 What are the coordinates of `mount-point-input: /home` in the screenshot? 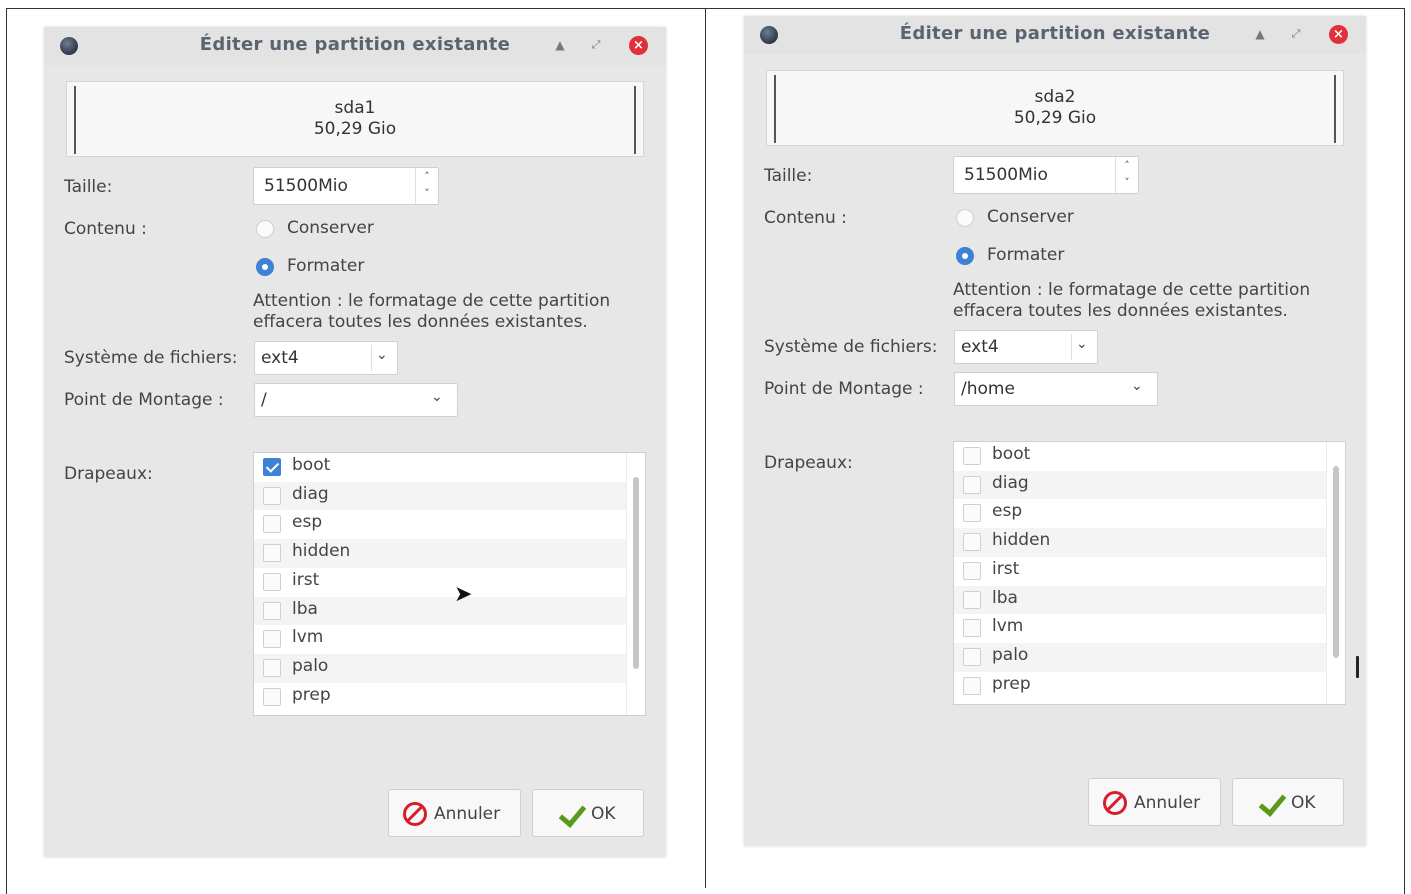 It's located at (988, 389).